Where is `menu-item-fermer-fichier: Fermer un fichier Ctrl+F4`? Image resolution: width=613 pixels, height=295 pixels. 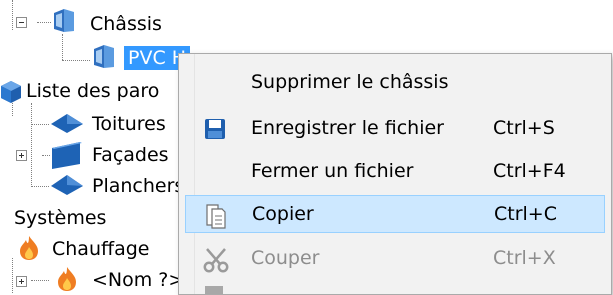 menu-item-fermer-fichier: Fermer un fichier Ctrl+F4 is located at coordinates (395, 172).